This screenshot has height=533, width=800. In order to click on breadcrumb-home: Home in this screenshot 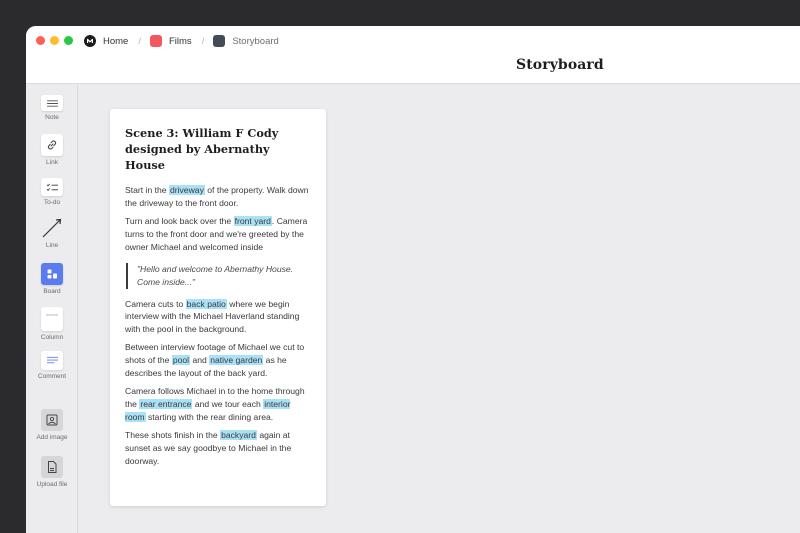, I will do `click(106, 41)`.